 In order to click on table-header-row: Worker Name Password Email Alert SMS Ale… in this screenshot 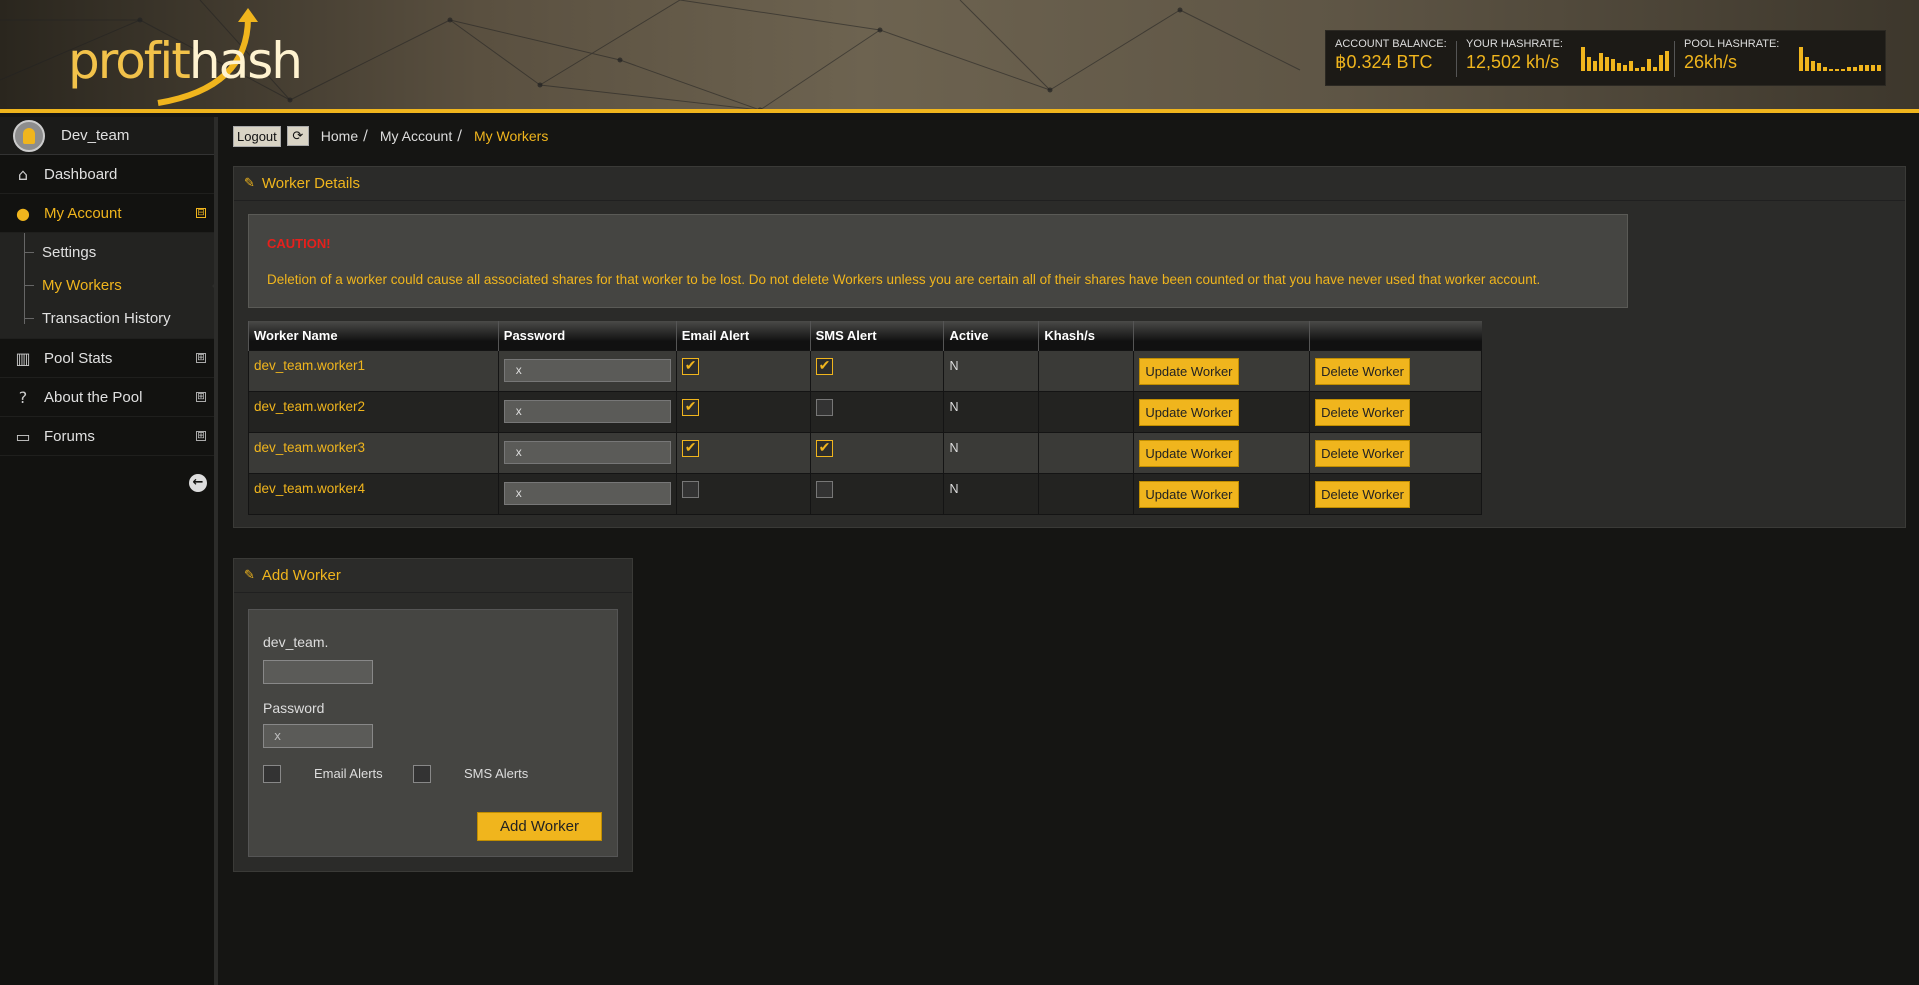, I will do `click(865, 335)`.